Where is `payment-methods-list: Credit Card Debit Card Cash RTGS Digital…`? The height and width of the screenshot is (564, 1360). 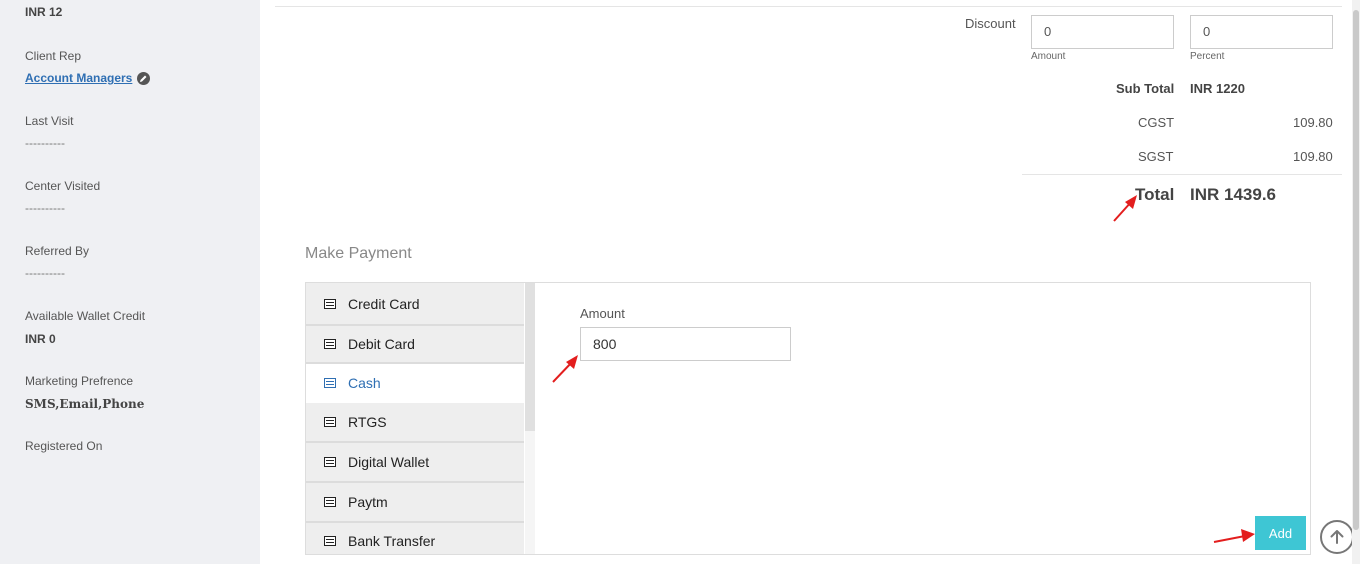 payment-methods-list: Credit Card Debit Card Cash RTGS Digital… is located at coordinates (415, 418).